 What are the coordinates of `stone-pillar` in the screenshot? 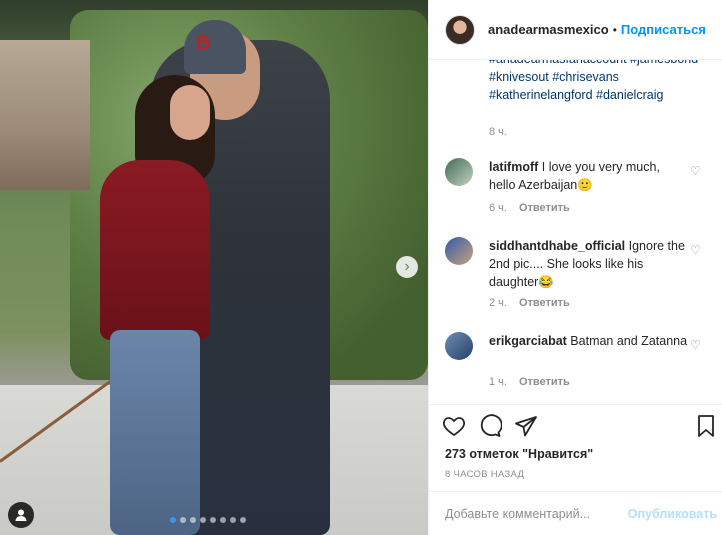 It's located at (45, 115).